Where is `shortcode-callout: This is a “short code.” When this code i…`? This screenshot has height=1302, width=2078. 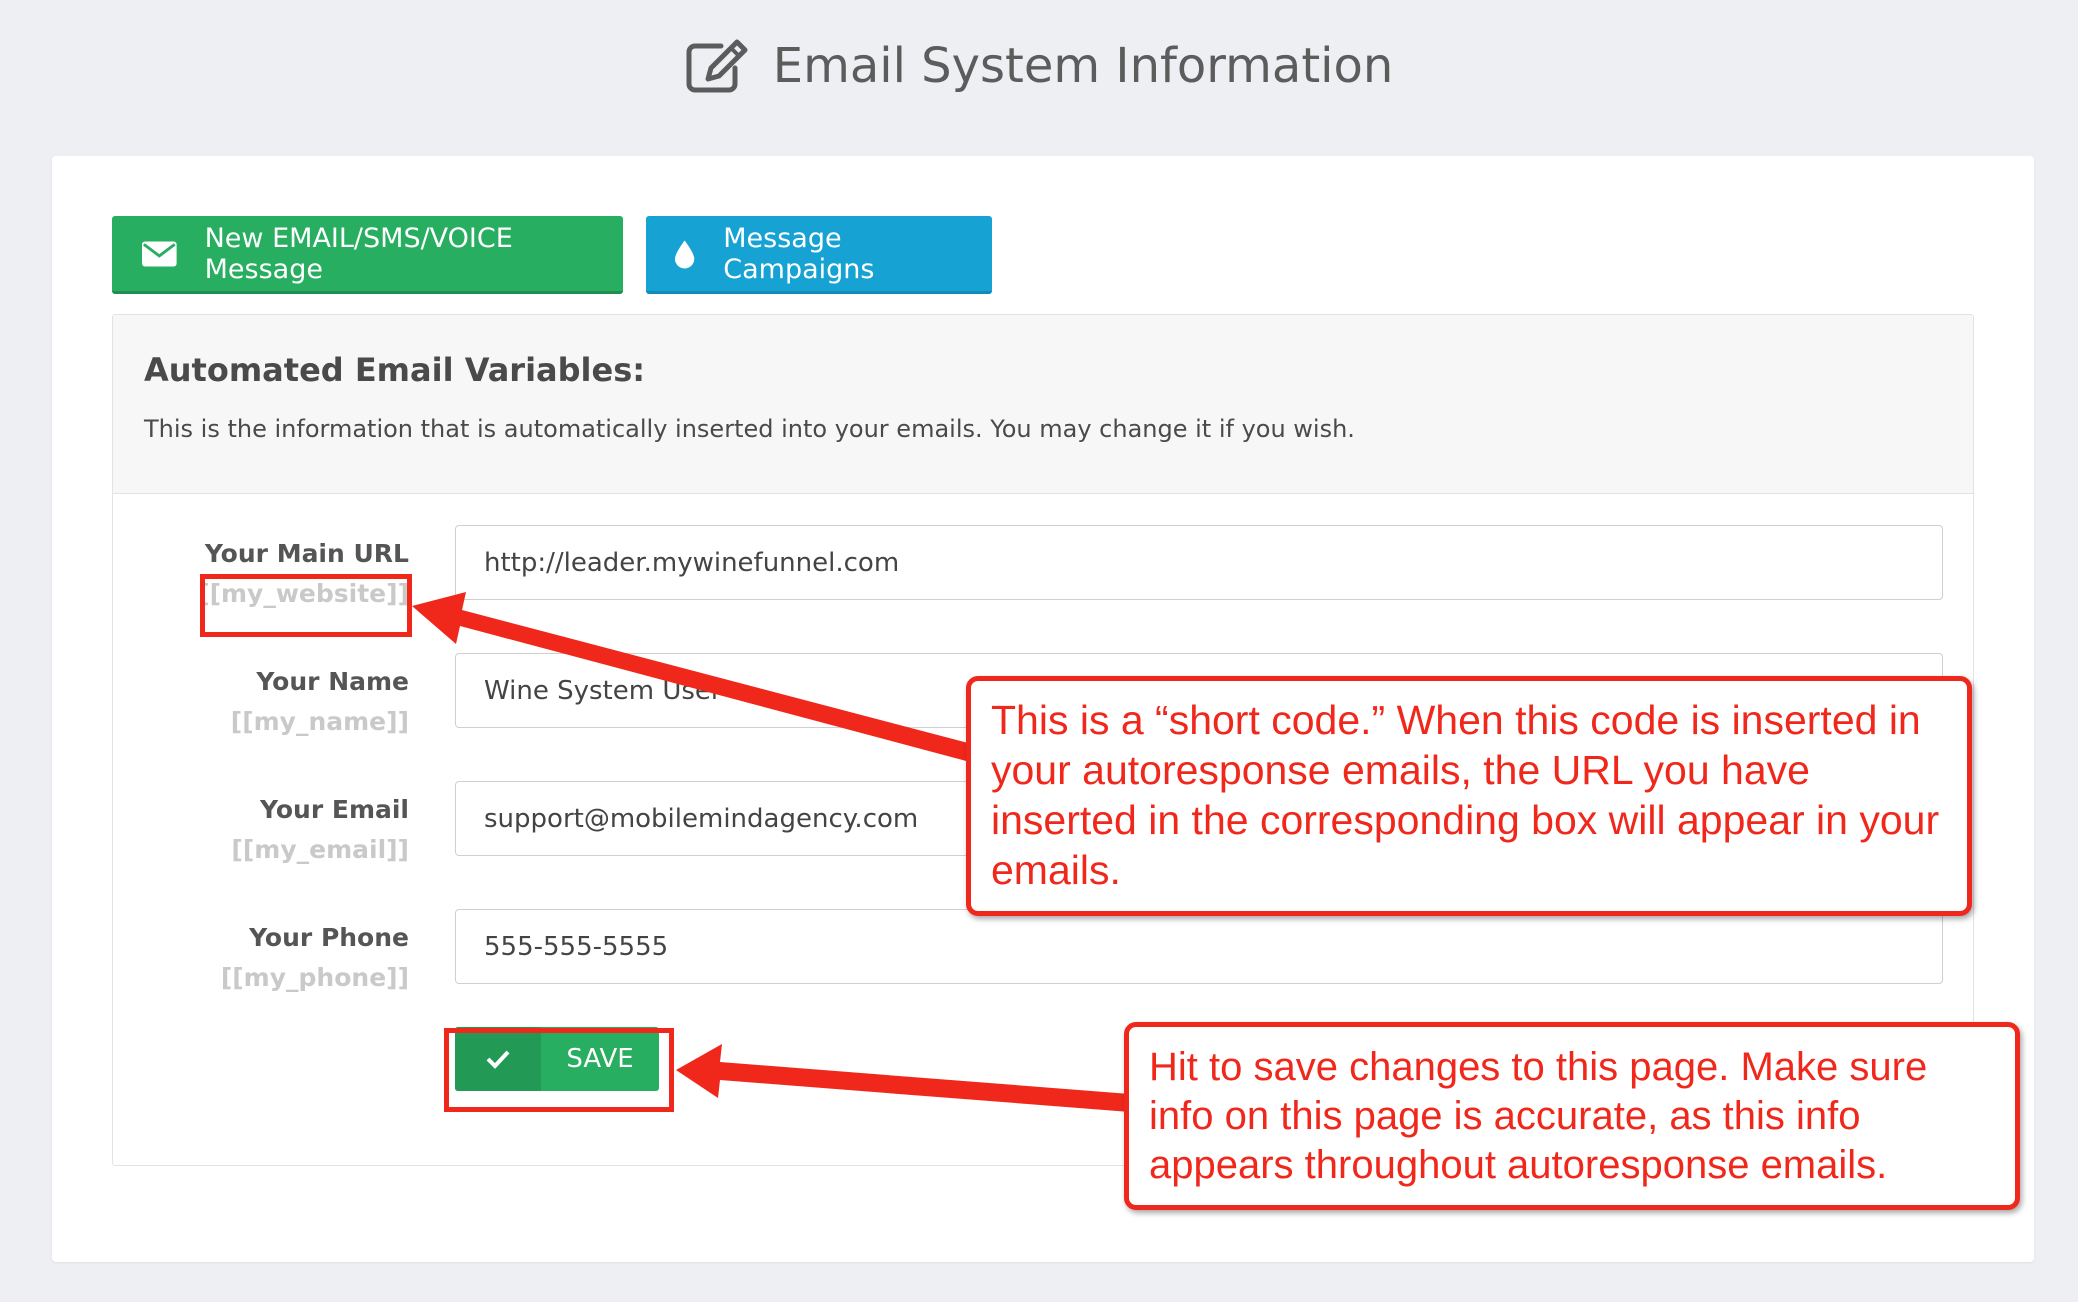 shortcode-callout: This is a “short code.” When this code i… is located at coordinates (1469, 796).